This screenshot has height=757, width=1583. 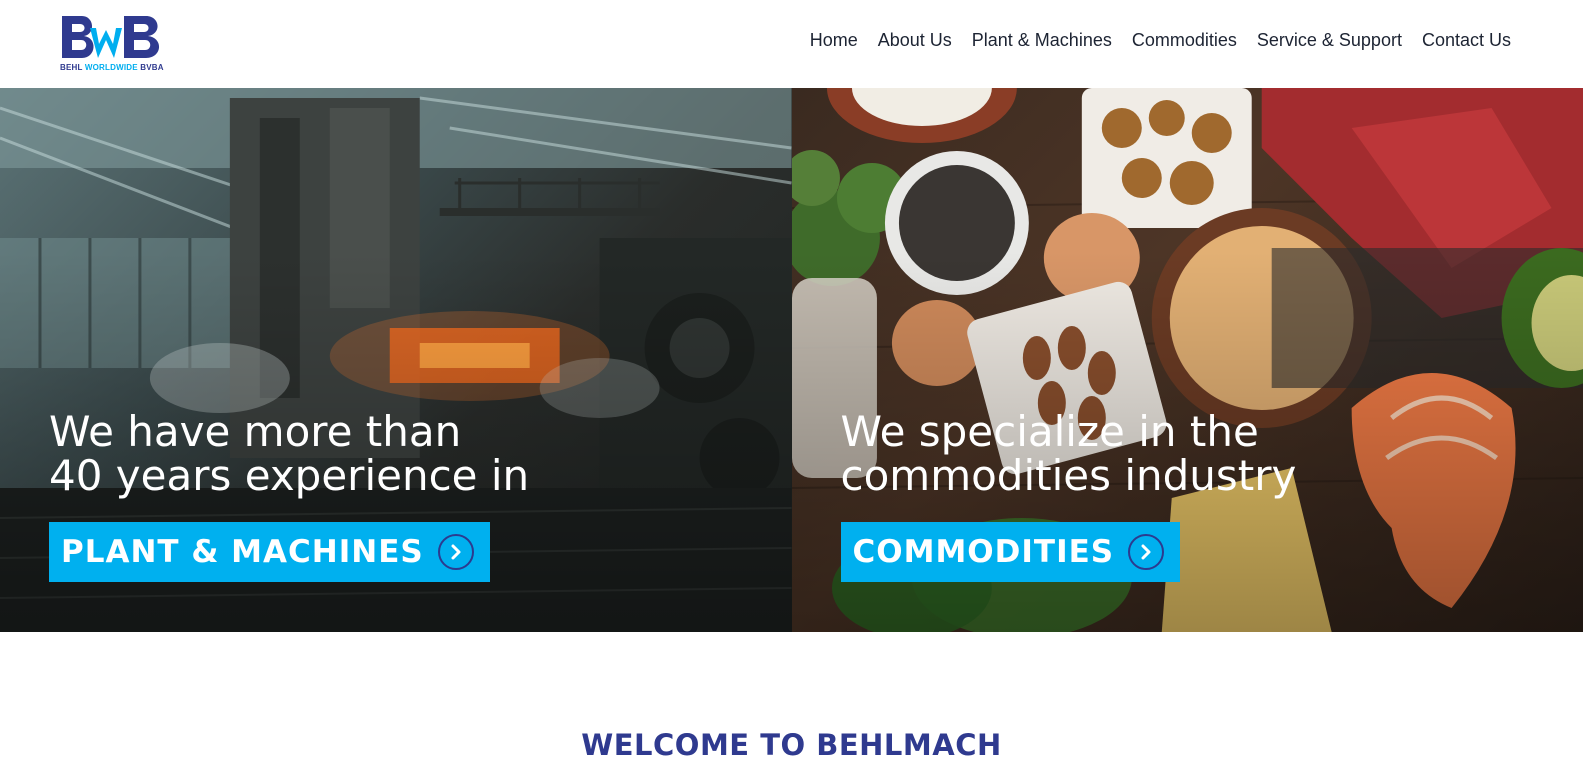 I want to click on commodities-headline-line1: We specialize in the, so click(x=1049, y=431).